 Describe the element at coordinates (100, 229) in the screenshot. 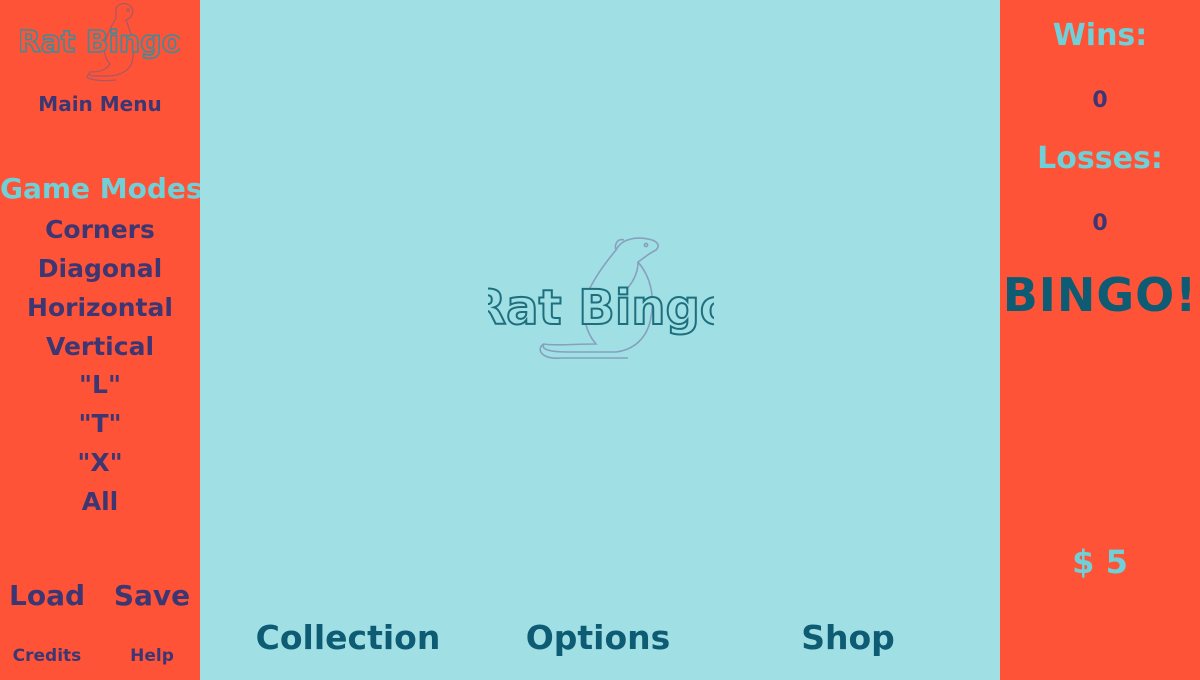

I see `mode-corners-button: Corners` at that location.